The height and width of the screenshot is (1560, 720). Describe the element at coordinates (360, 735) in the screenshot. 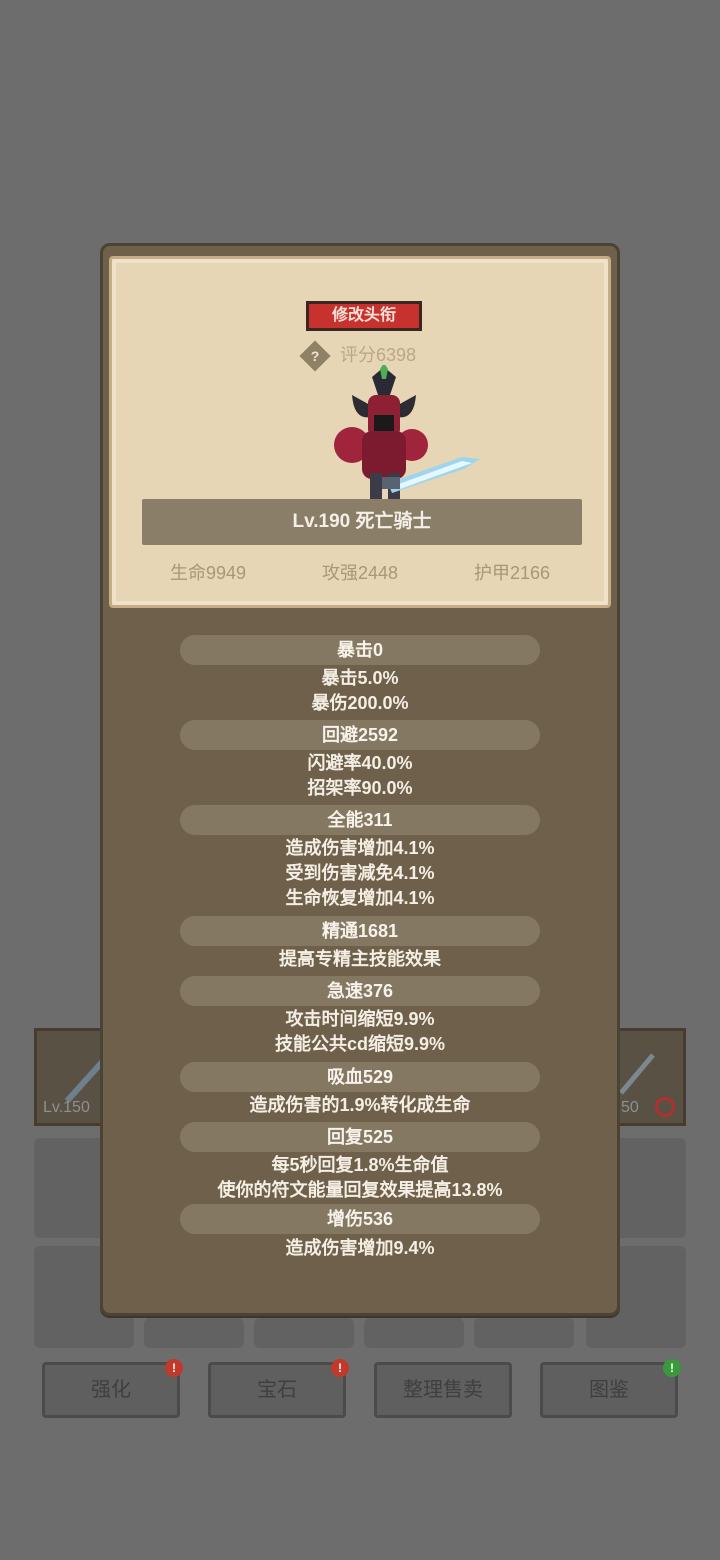

I see `section-header: 回避2592` at that location.